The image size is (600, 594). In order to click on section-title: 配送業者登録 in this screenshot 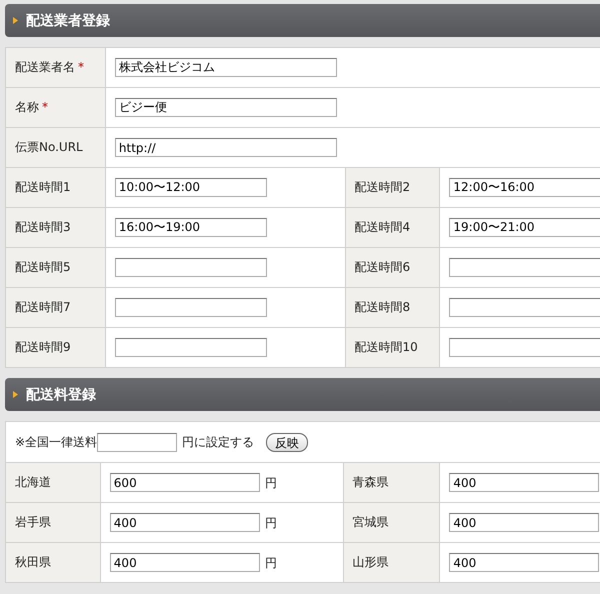, I will do `click(68, 21)`.